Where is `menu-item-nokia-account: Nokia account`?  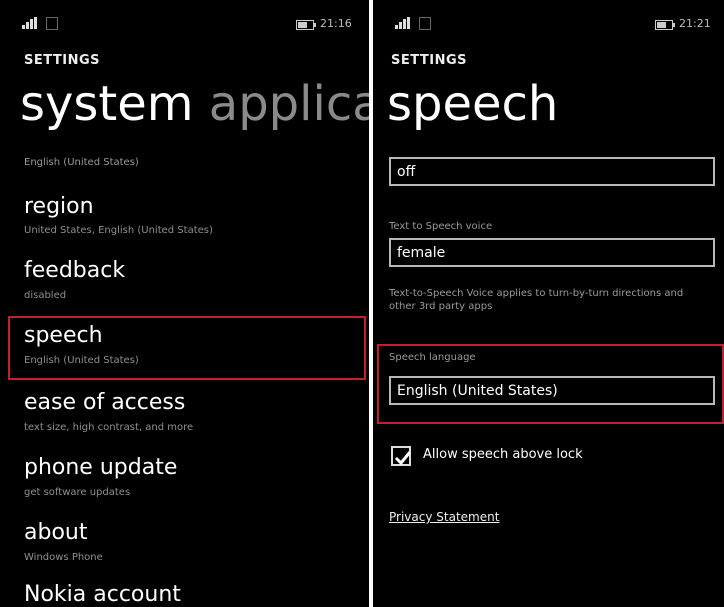 menu-item-nokia-account: Nokia account is located at coordinates (102, 594).